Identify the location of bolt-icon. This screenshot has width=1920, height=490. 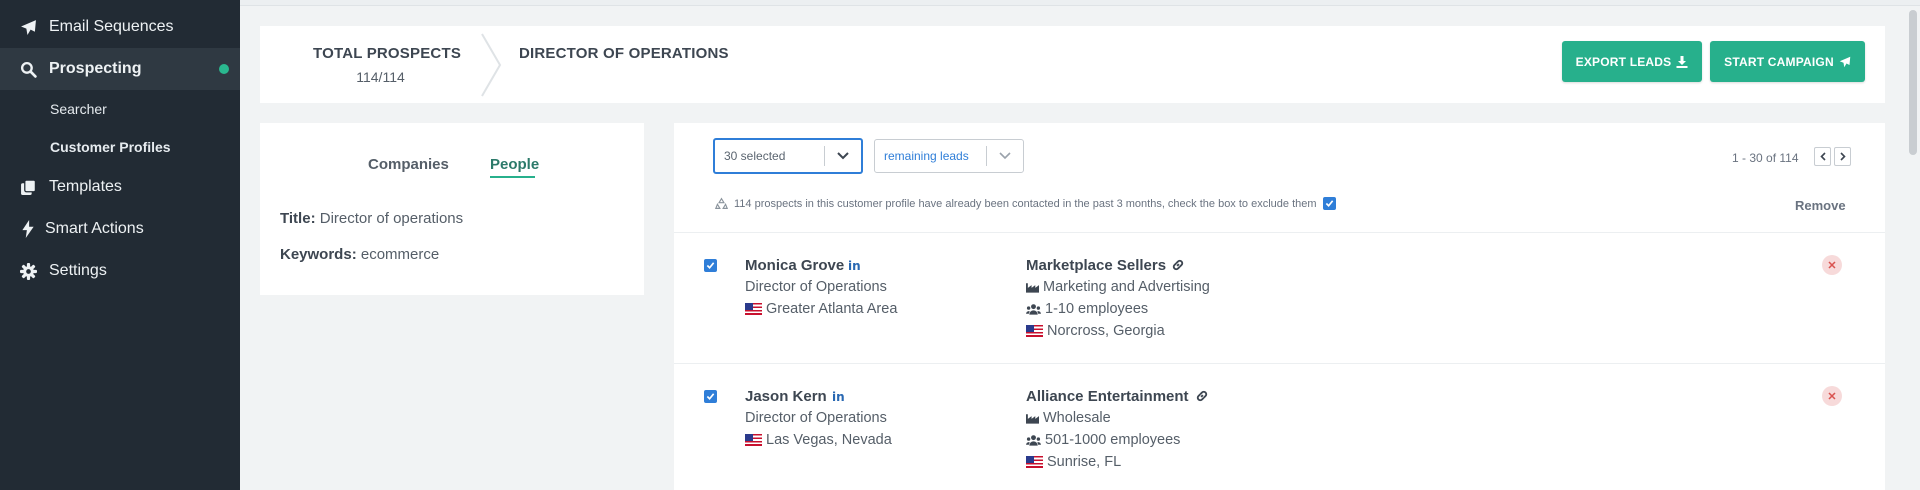
(28, 229).